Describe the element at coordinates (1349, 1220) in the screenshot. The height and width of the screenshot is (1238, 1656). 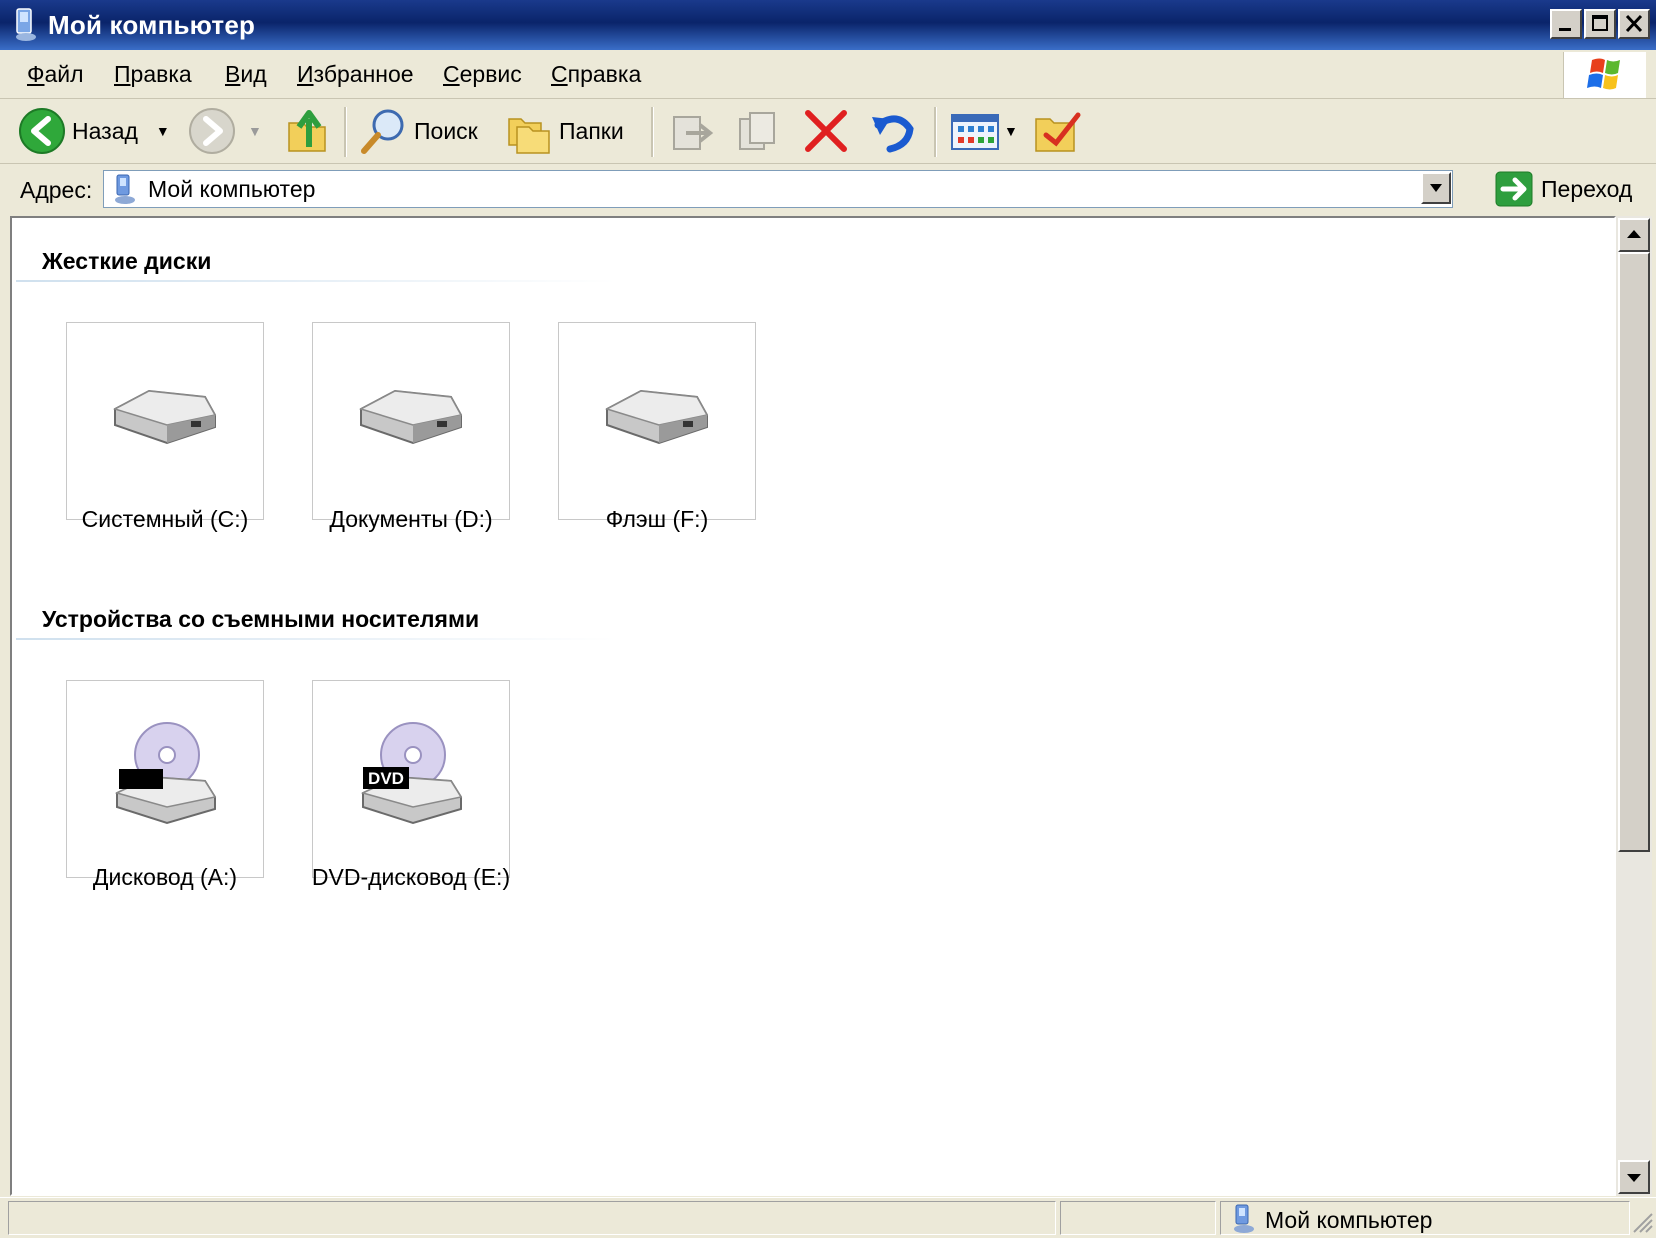
I see `status-location-text: Мой компьютер` at that location.